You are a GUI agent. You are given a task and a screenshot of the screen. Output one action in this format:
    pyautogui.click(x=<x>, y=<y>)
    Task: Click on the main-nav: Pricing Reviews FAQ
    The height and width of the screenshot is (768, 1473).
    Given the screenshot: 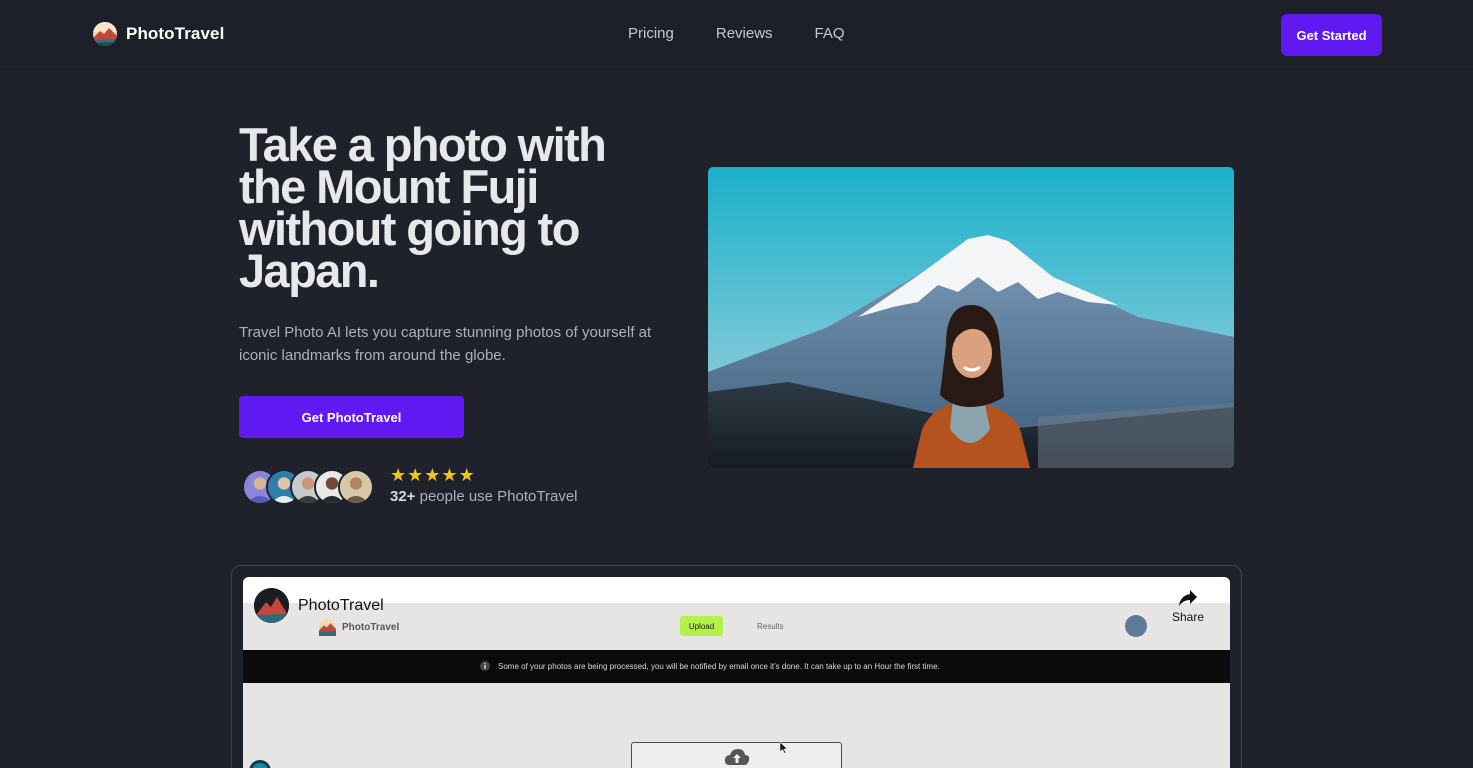 What is the action you would take?
    pyautogui.click(x=757, y=33)
    